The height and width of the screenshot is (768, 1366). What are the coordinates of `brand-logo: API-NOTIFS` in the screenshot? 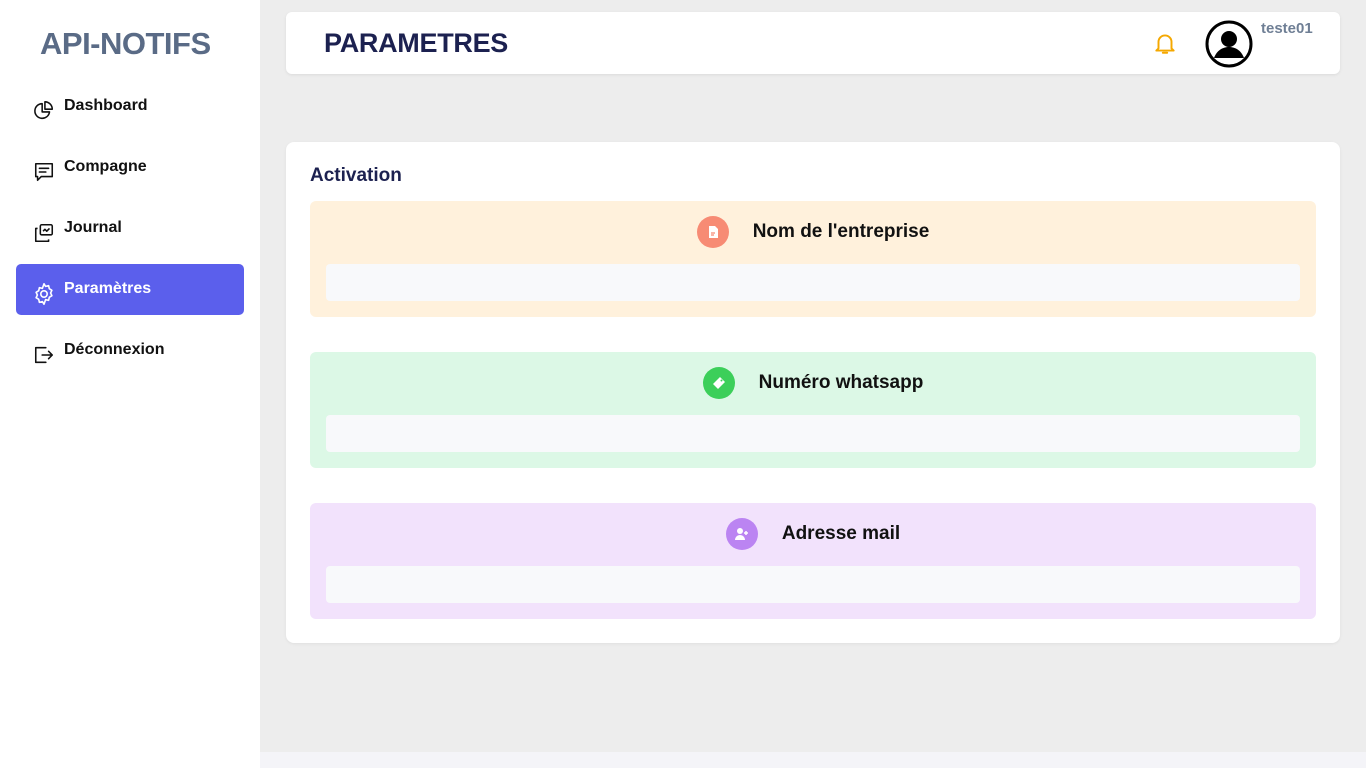 It's located at (125, 43).